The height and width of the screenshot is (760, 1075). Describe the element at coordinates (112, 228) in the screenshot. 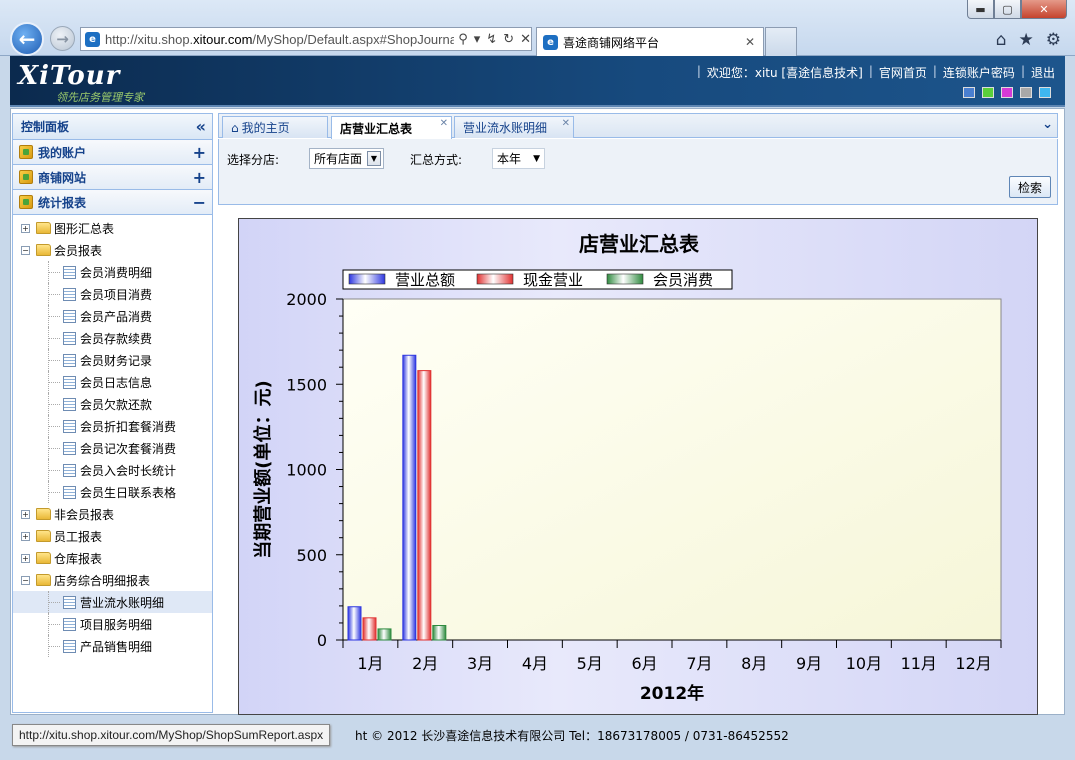

I see `tree-node-graph-summary: + 图形汇总表` at that location.